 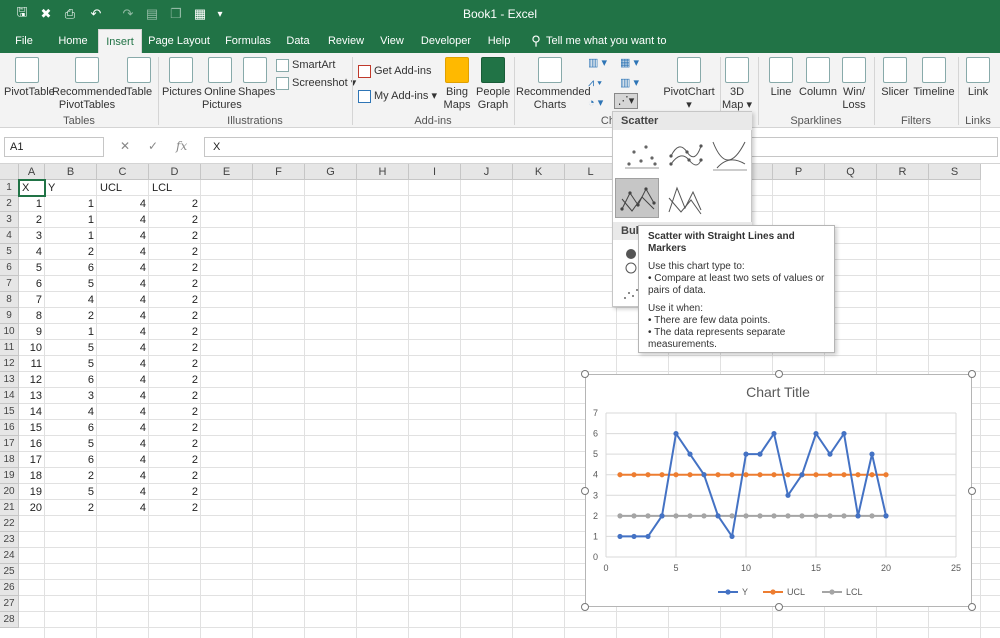 What do you see at coordinates (256, 78) in the screenshot?
I see `shapes-button: Shapes` at bounding box center [256, 78].